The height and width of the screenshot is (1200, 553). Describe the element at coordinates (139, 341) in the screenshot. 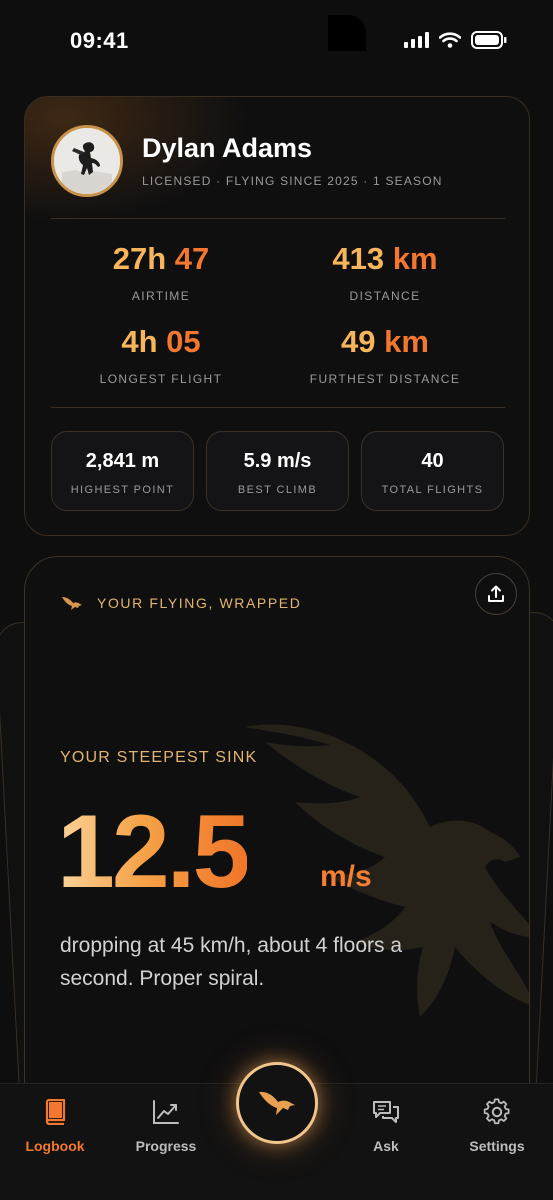

I see `stat-value: 4h` at that location.